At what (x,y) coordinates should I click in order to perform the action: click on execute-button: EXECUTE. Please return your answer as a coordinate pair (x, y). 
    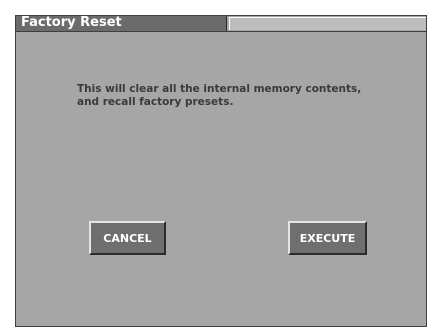
    Looking at the image, I should click on (327, 238).